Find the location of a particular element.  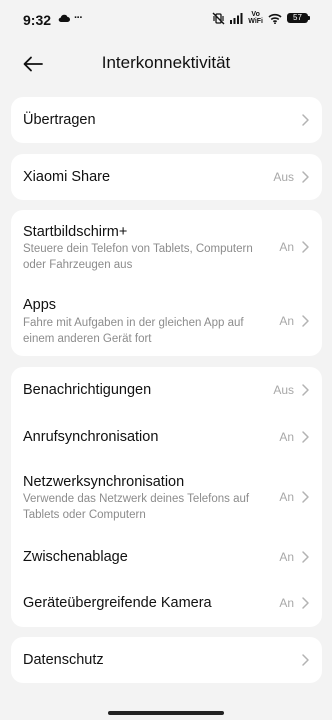

row-title: Apps is located at coordinates (40, 305).